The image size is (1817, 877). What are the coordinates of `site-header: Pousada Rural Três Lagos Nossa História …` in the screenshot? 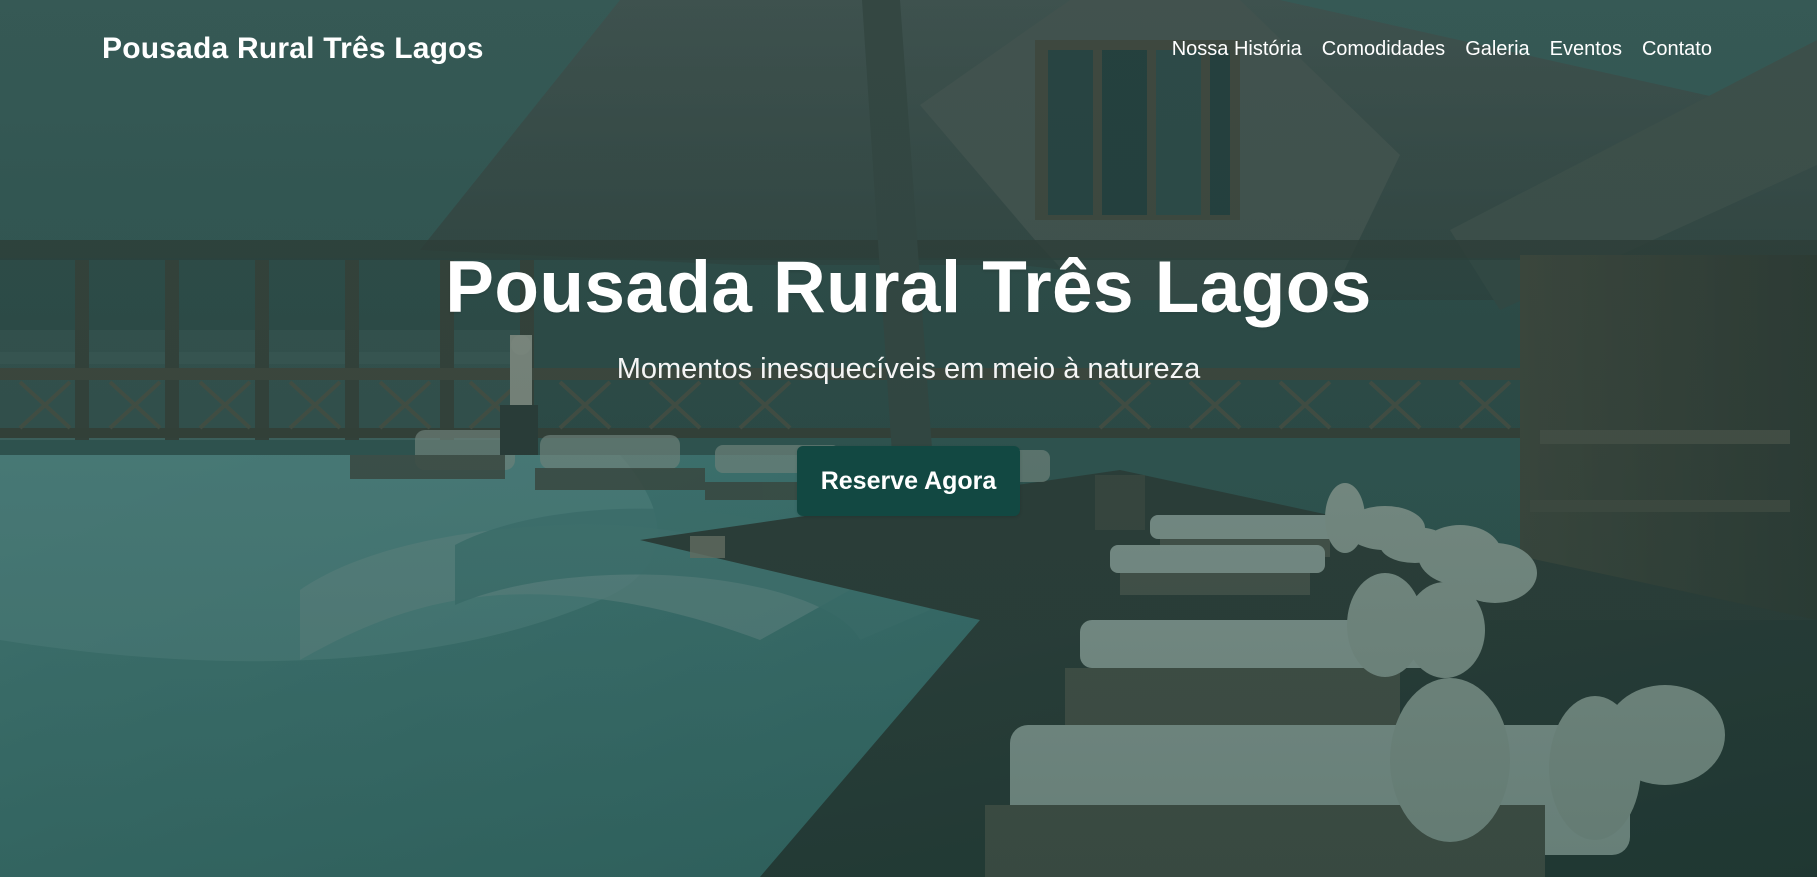 It's located at (908, 55).